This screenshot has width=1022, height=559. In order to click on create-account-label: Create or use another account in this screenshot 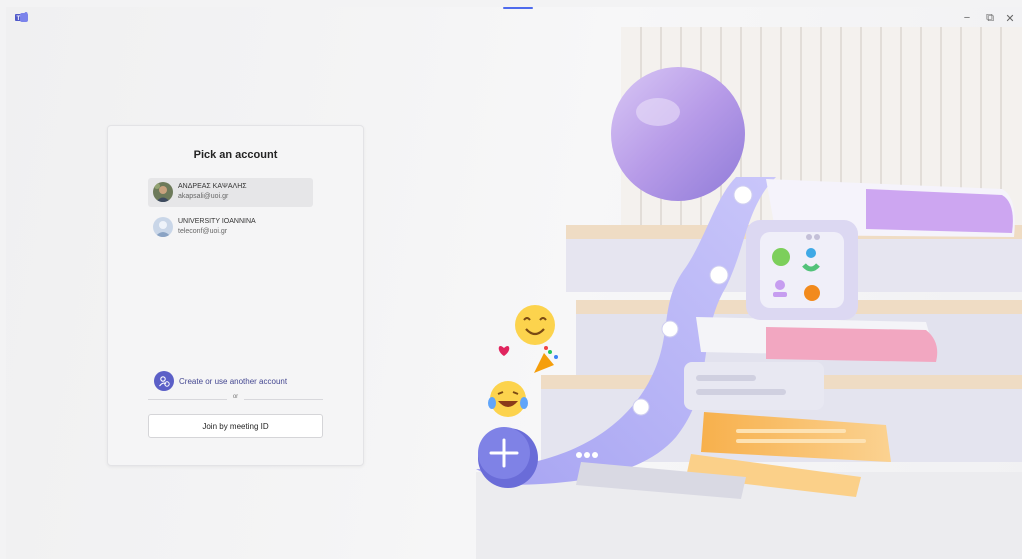, I will do `click(233, 381)`.